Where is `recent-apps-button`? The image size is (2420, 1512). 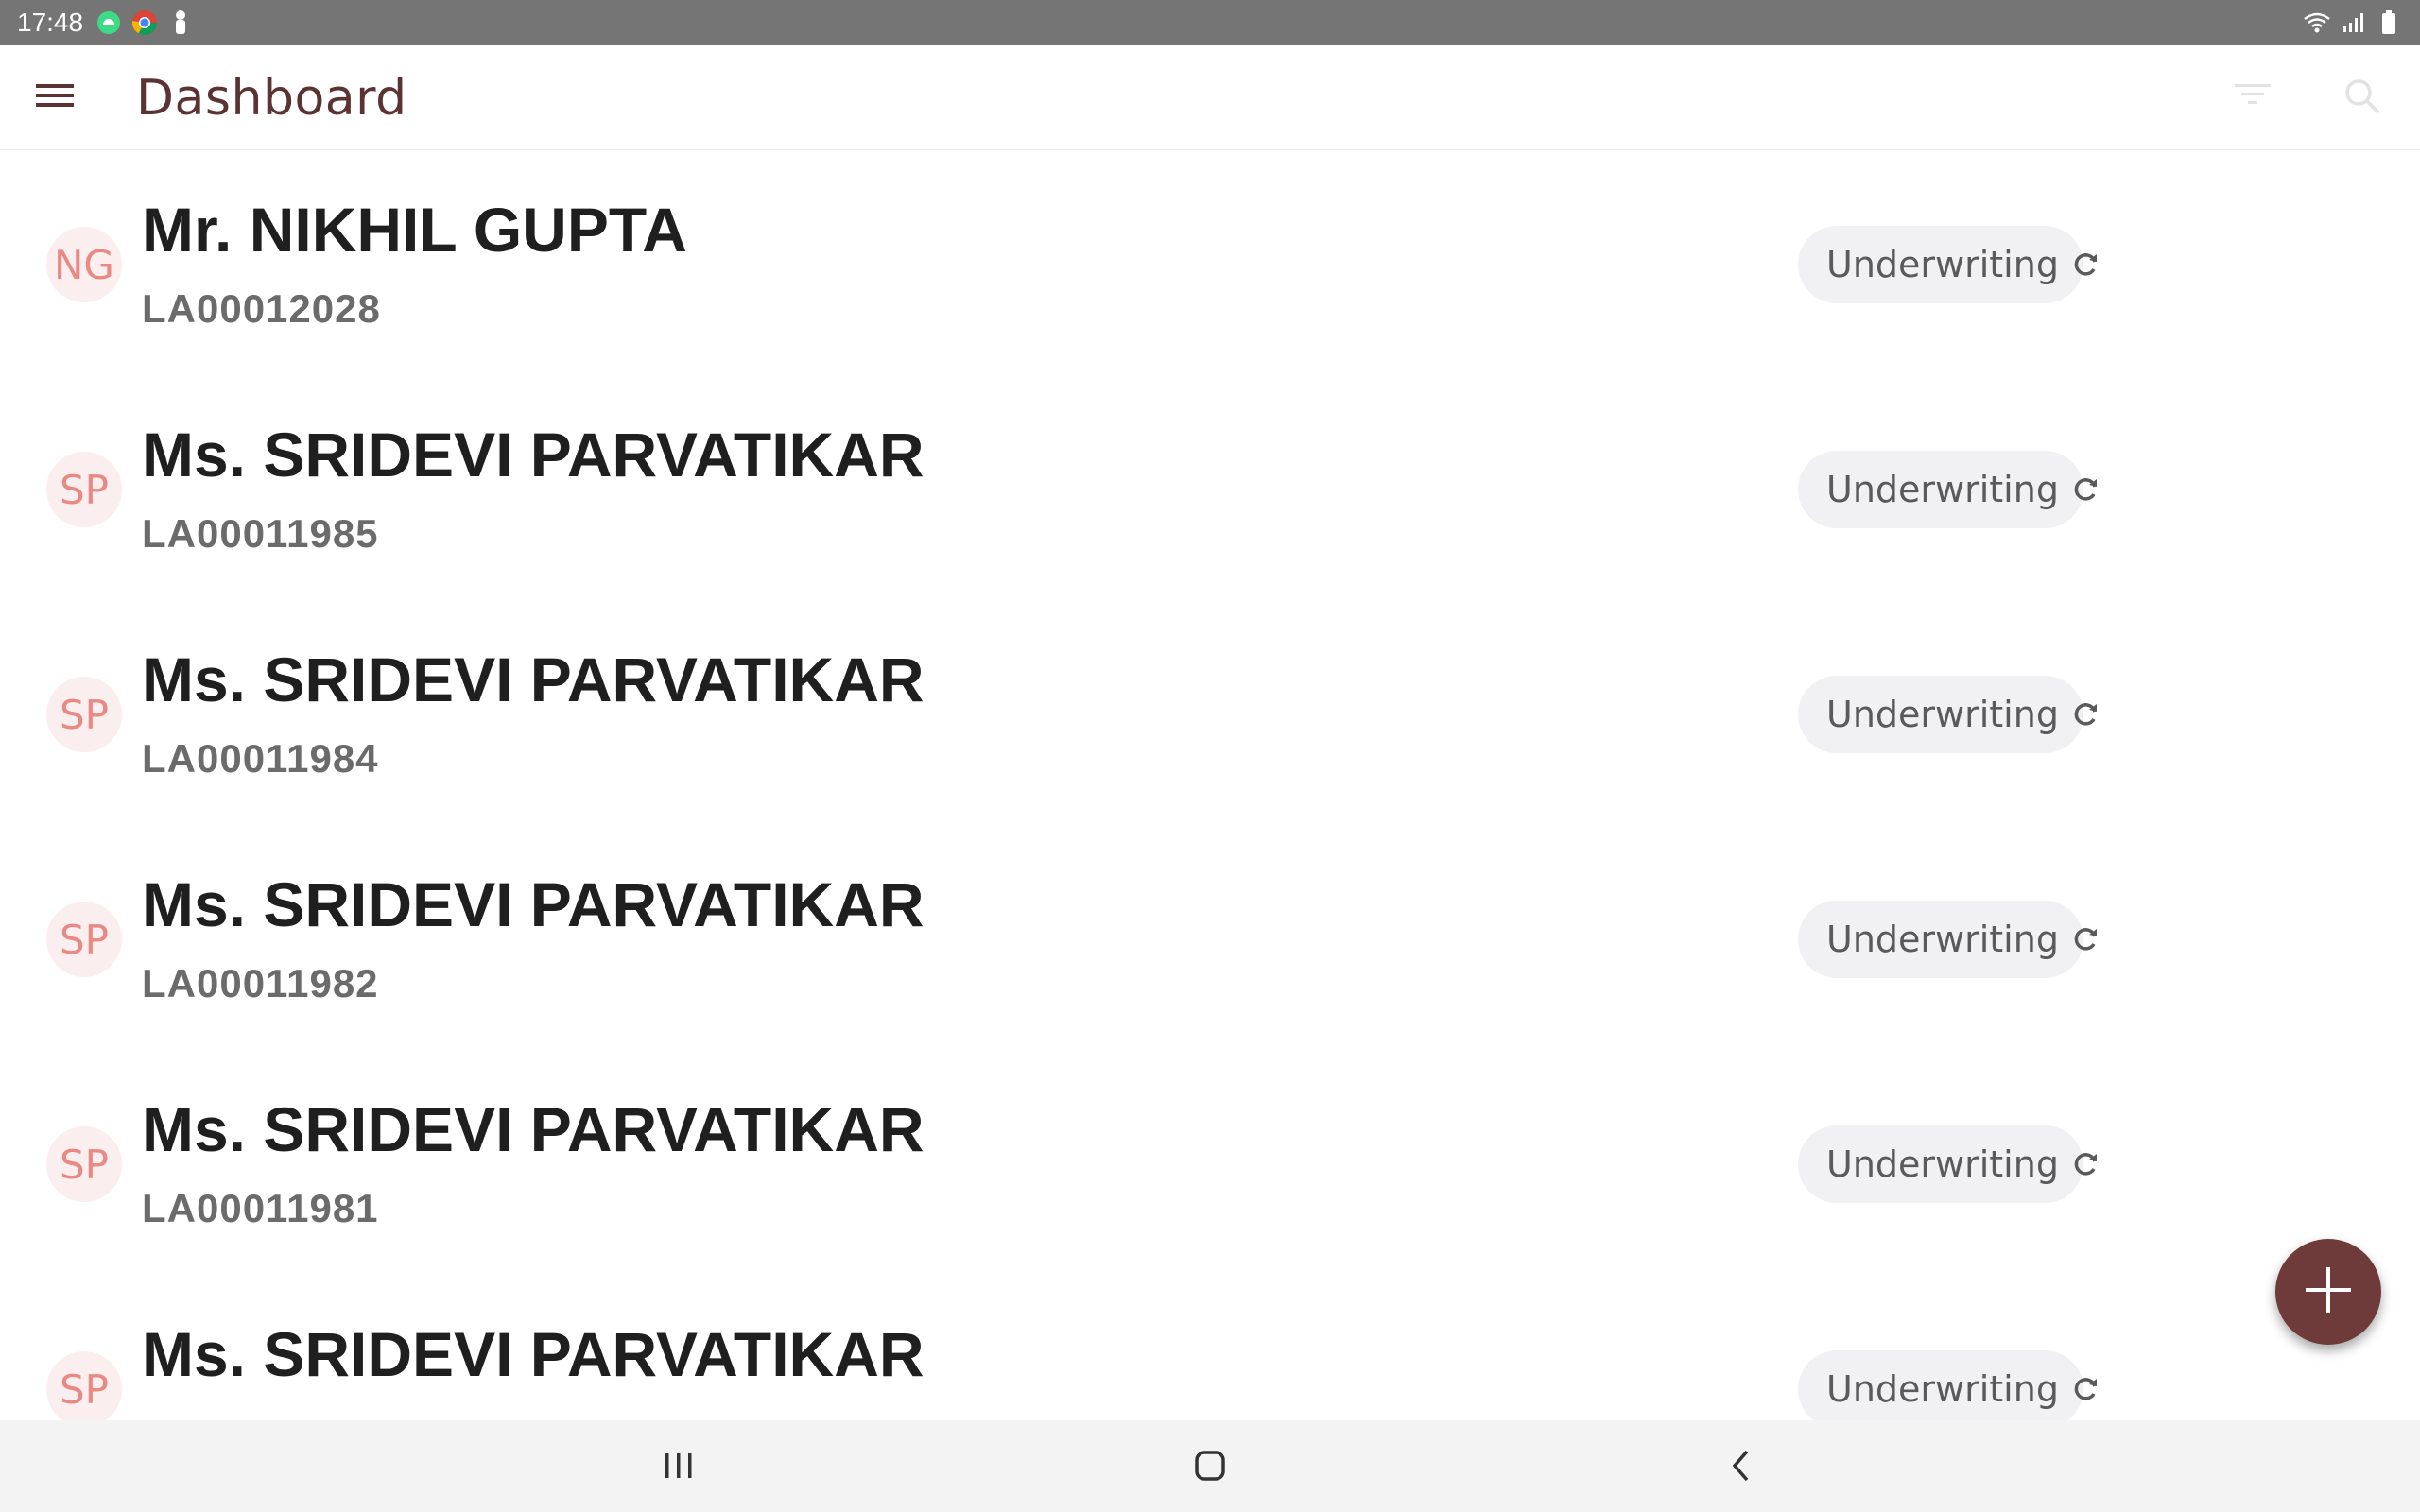 recent-apps-button is located at coordinates (679, 1467).